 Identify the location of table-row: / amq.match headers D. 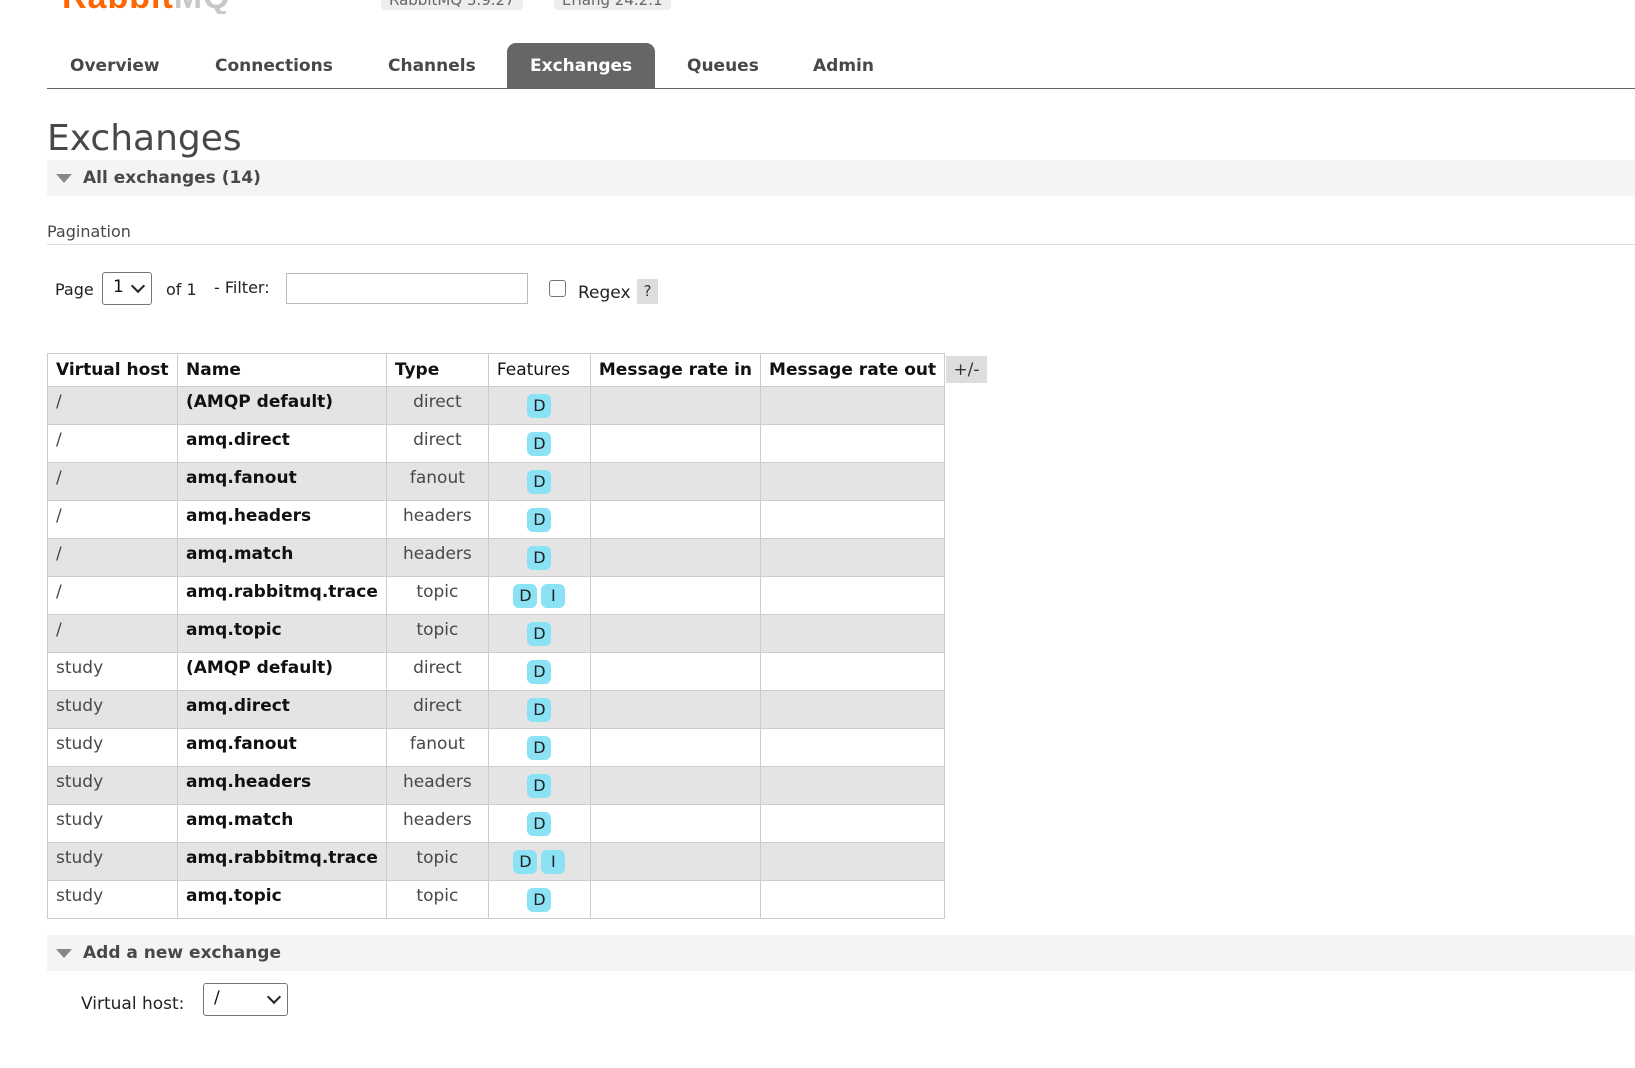
(496, 557).